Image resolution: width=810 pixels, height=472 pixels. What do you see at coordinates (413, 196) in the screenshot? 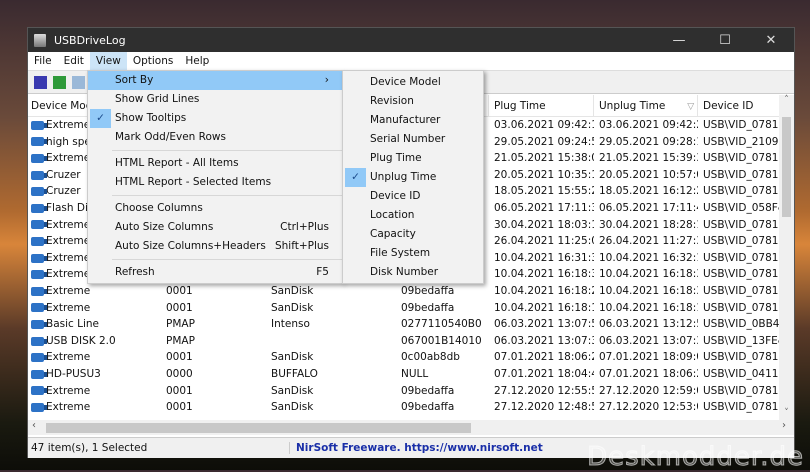
I see `menu-item: Device ID` at bounding box center [413, 196].